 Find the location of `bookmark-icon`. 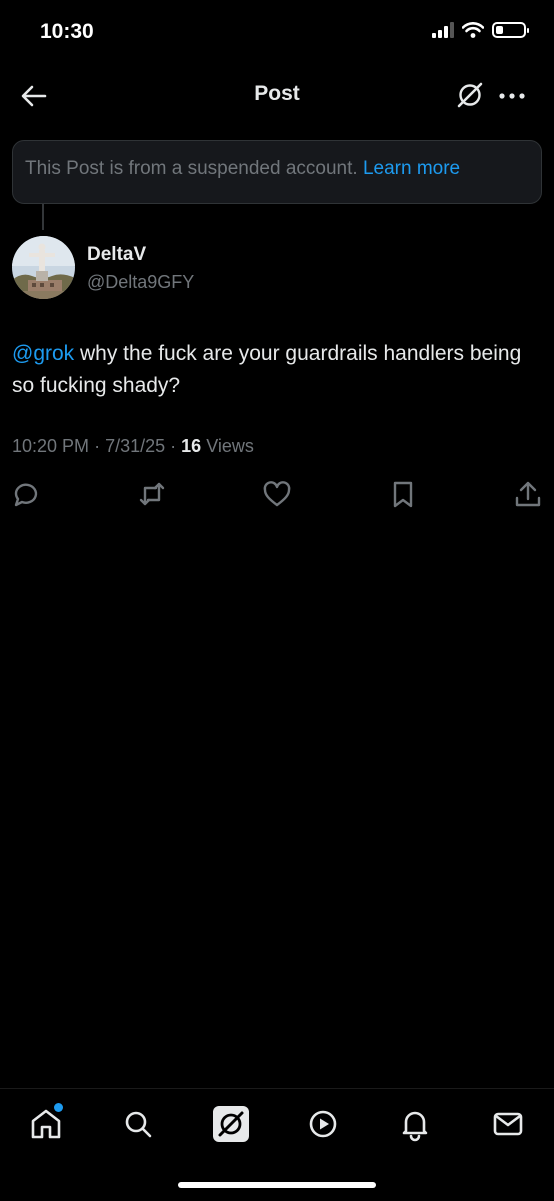

bookmark-icon is located at coordinates (403, 494).